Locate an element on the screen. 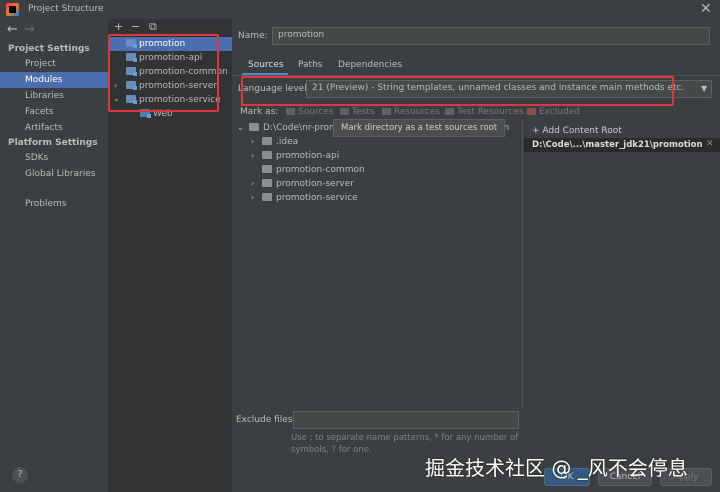  remove-module-icon: − is located at coordinates (135, 26).